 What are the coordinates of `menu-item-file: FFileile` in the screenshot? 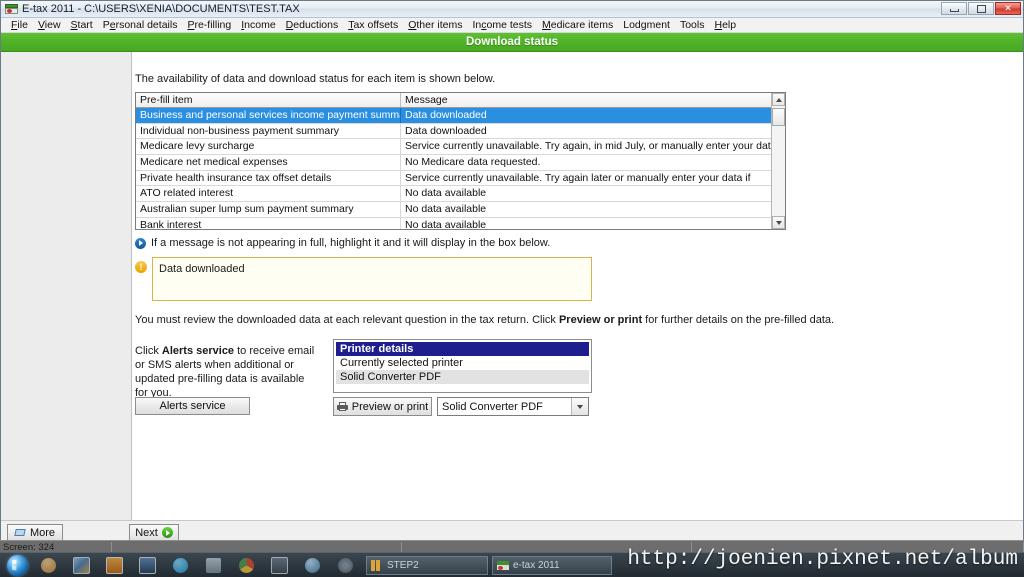 It's located at (19, 25).